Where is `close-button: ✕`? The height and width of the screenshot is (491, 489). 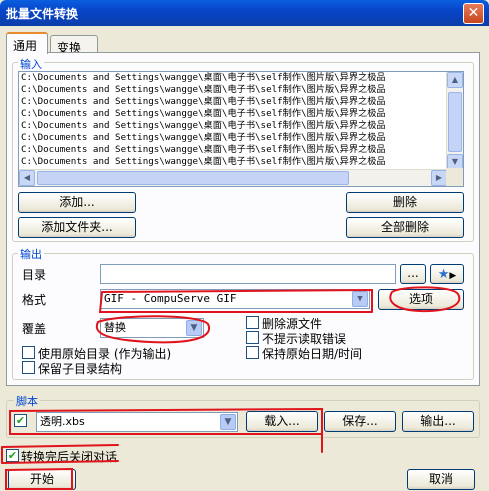
close-button: ✕ is located at coordinates (473, 13).